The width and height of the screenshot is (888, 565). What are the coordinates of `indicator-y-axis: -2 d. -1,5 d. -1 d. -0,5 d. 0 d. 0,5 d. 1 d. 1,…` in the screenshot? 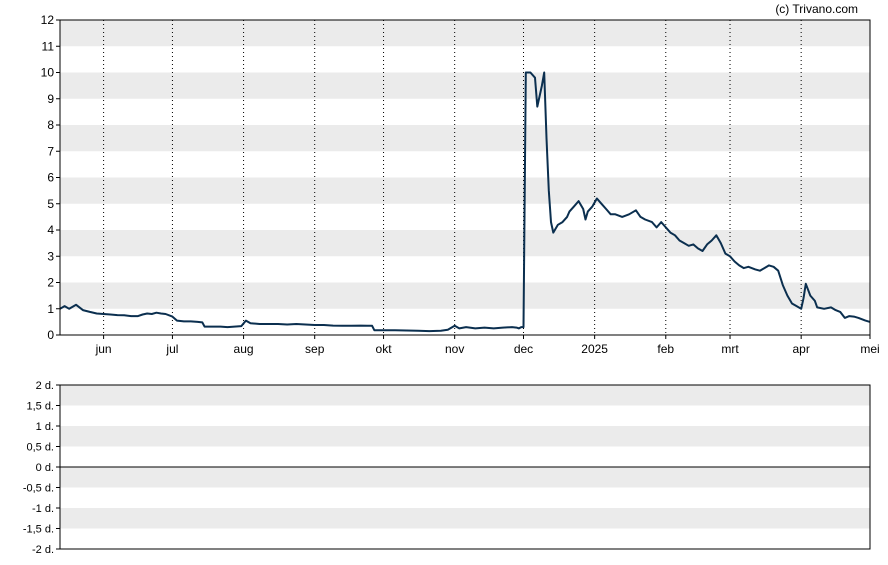 It's located at (41, 468).